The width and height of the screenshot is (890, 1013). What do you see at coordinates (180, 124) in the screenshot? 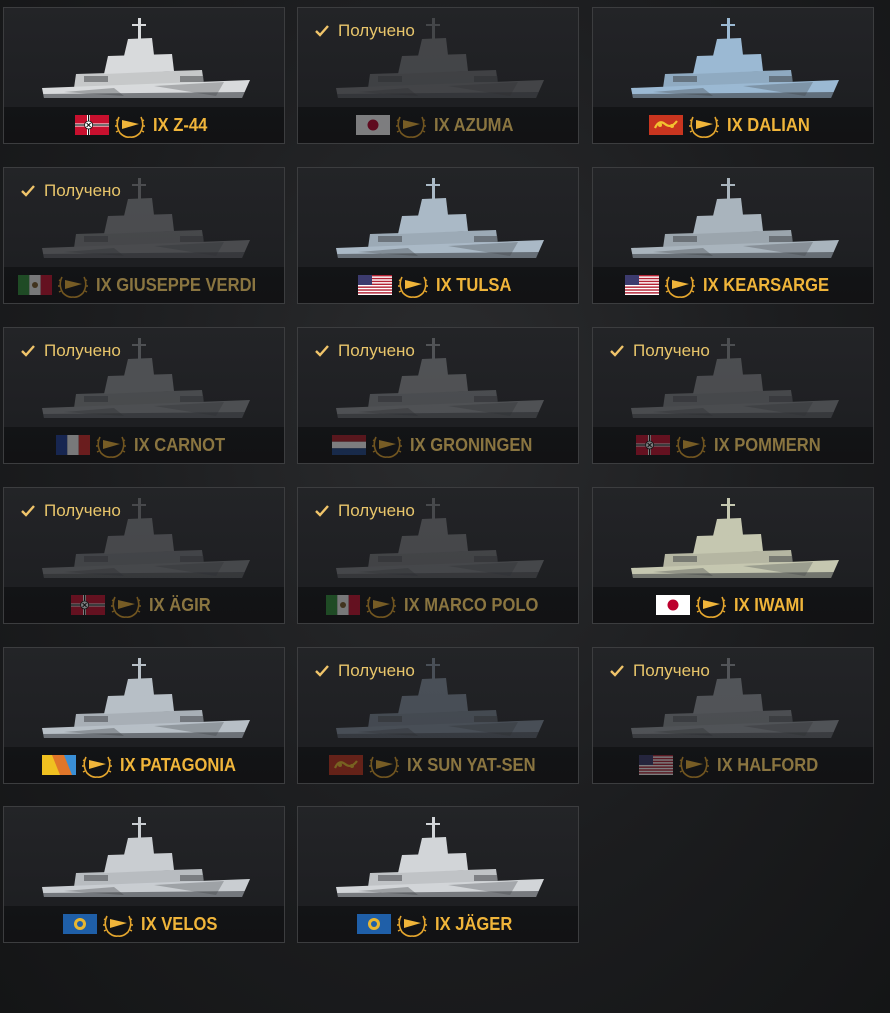
I see `ship-name: IX Z-44` at bounding box center [180, 124].